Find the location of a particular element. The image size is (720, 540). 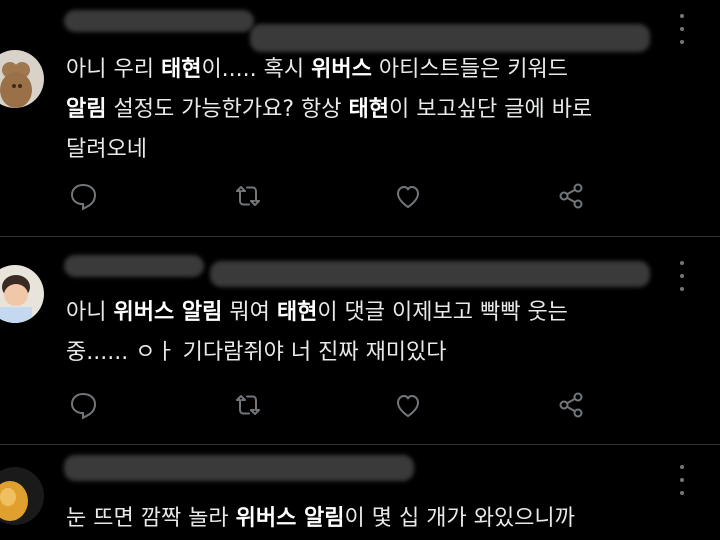

text-segment: 중...... ㅇㅏ 기다람쥐야 너 진짜 재미있다 is located at coordinates (256, 352).